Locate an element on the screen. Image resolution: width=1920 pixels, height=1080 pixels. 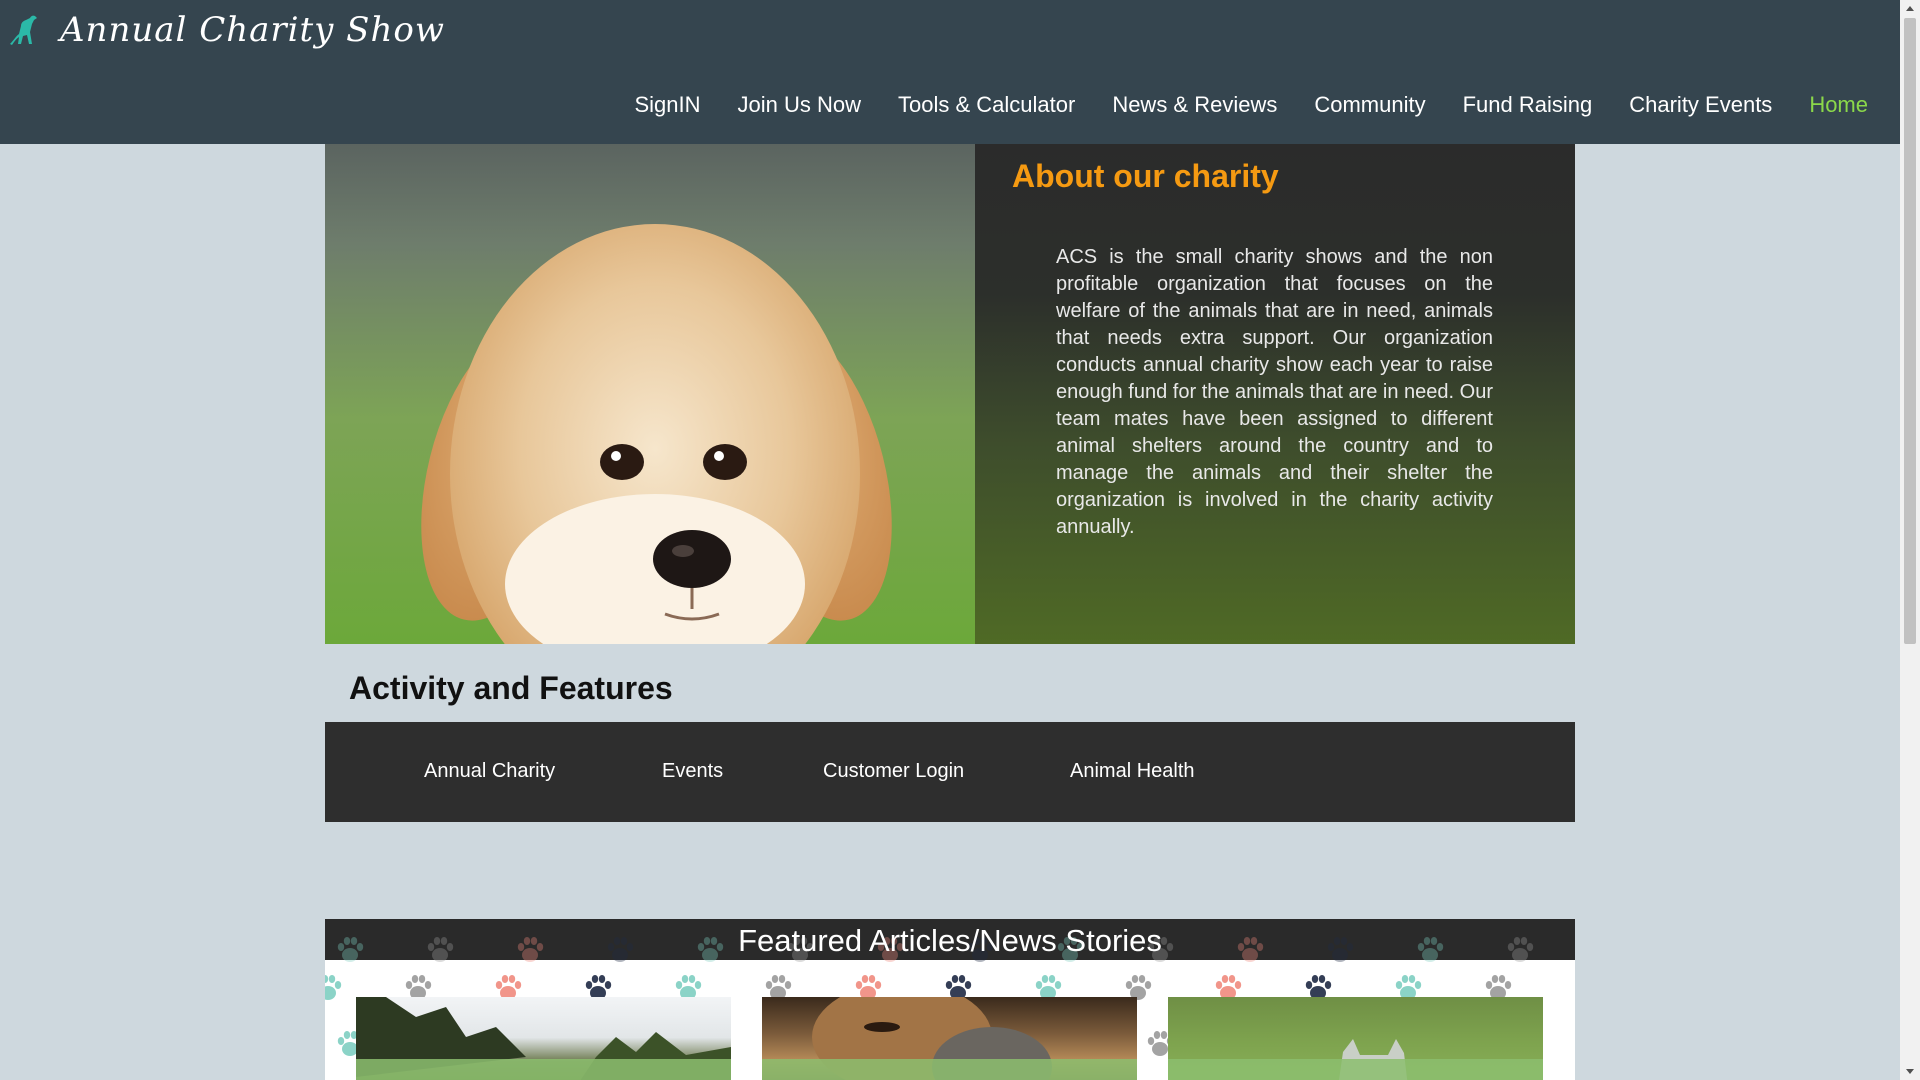
nav-community: Community is located at coordinates (1369, 105).